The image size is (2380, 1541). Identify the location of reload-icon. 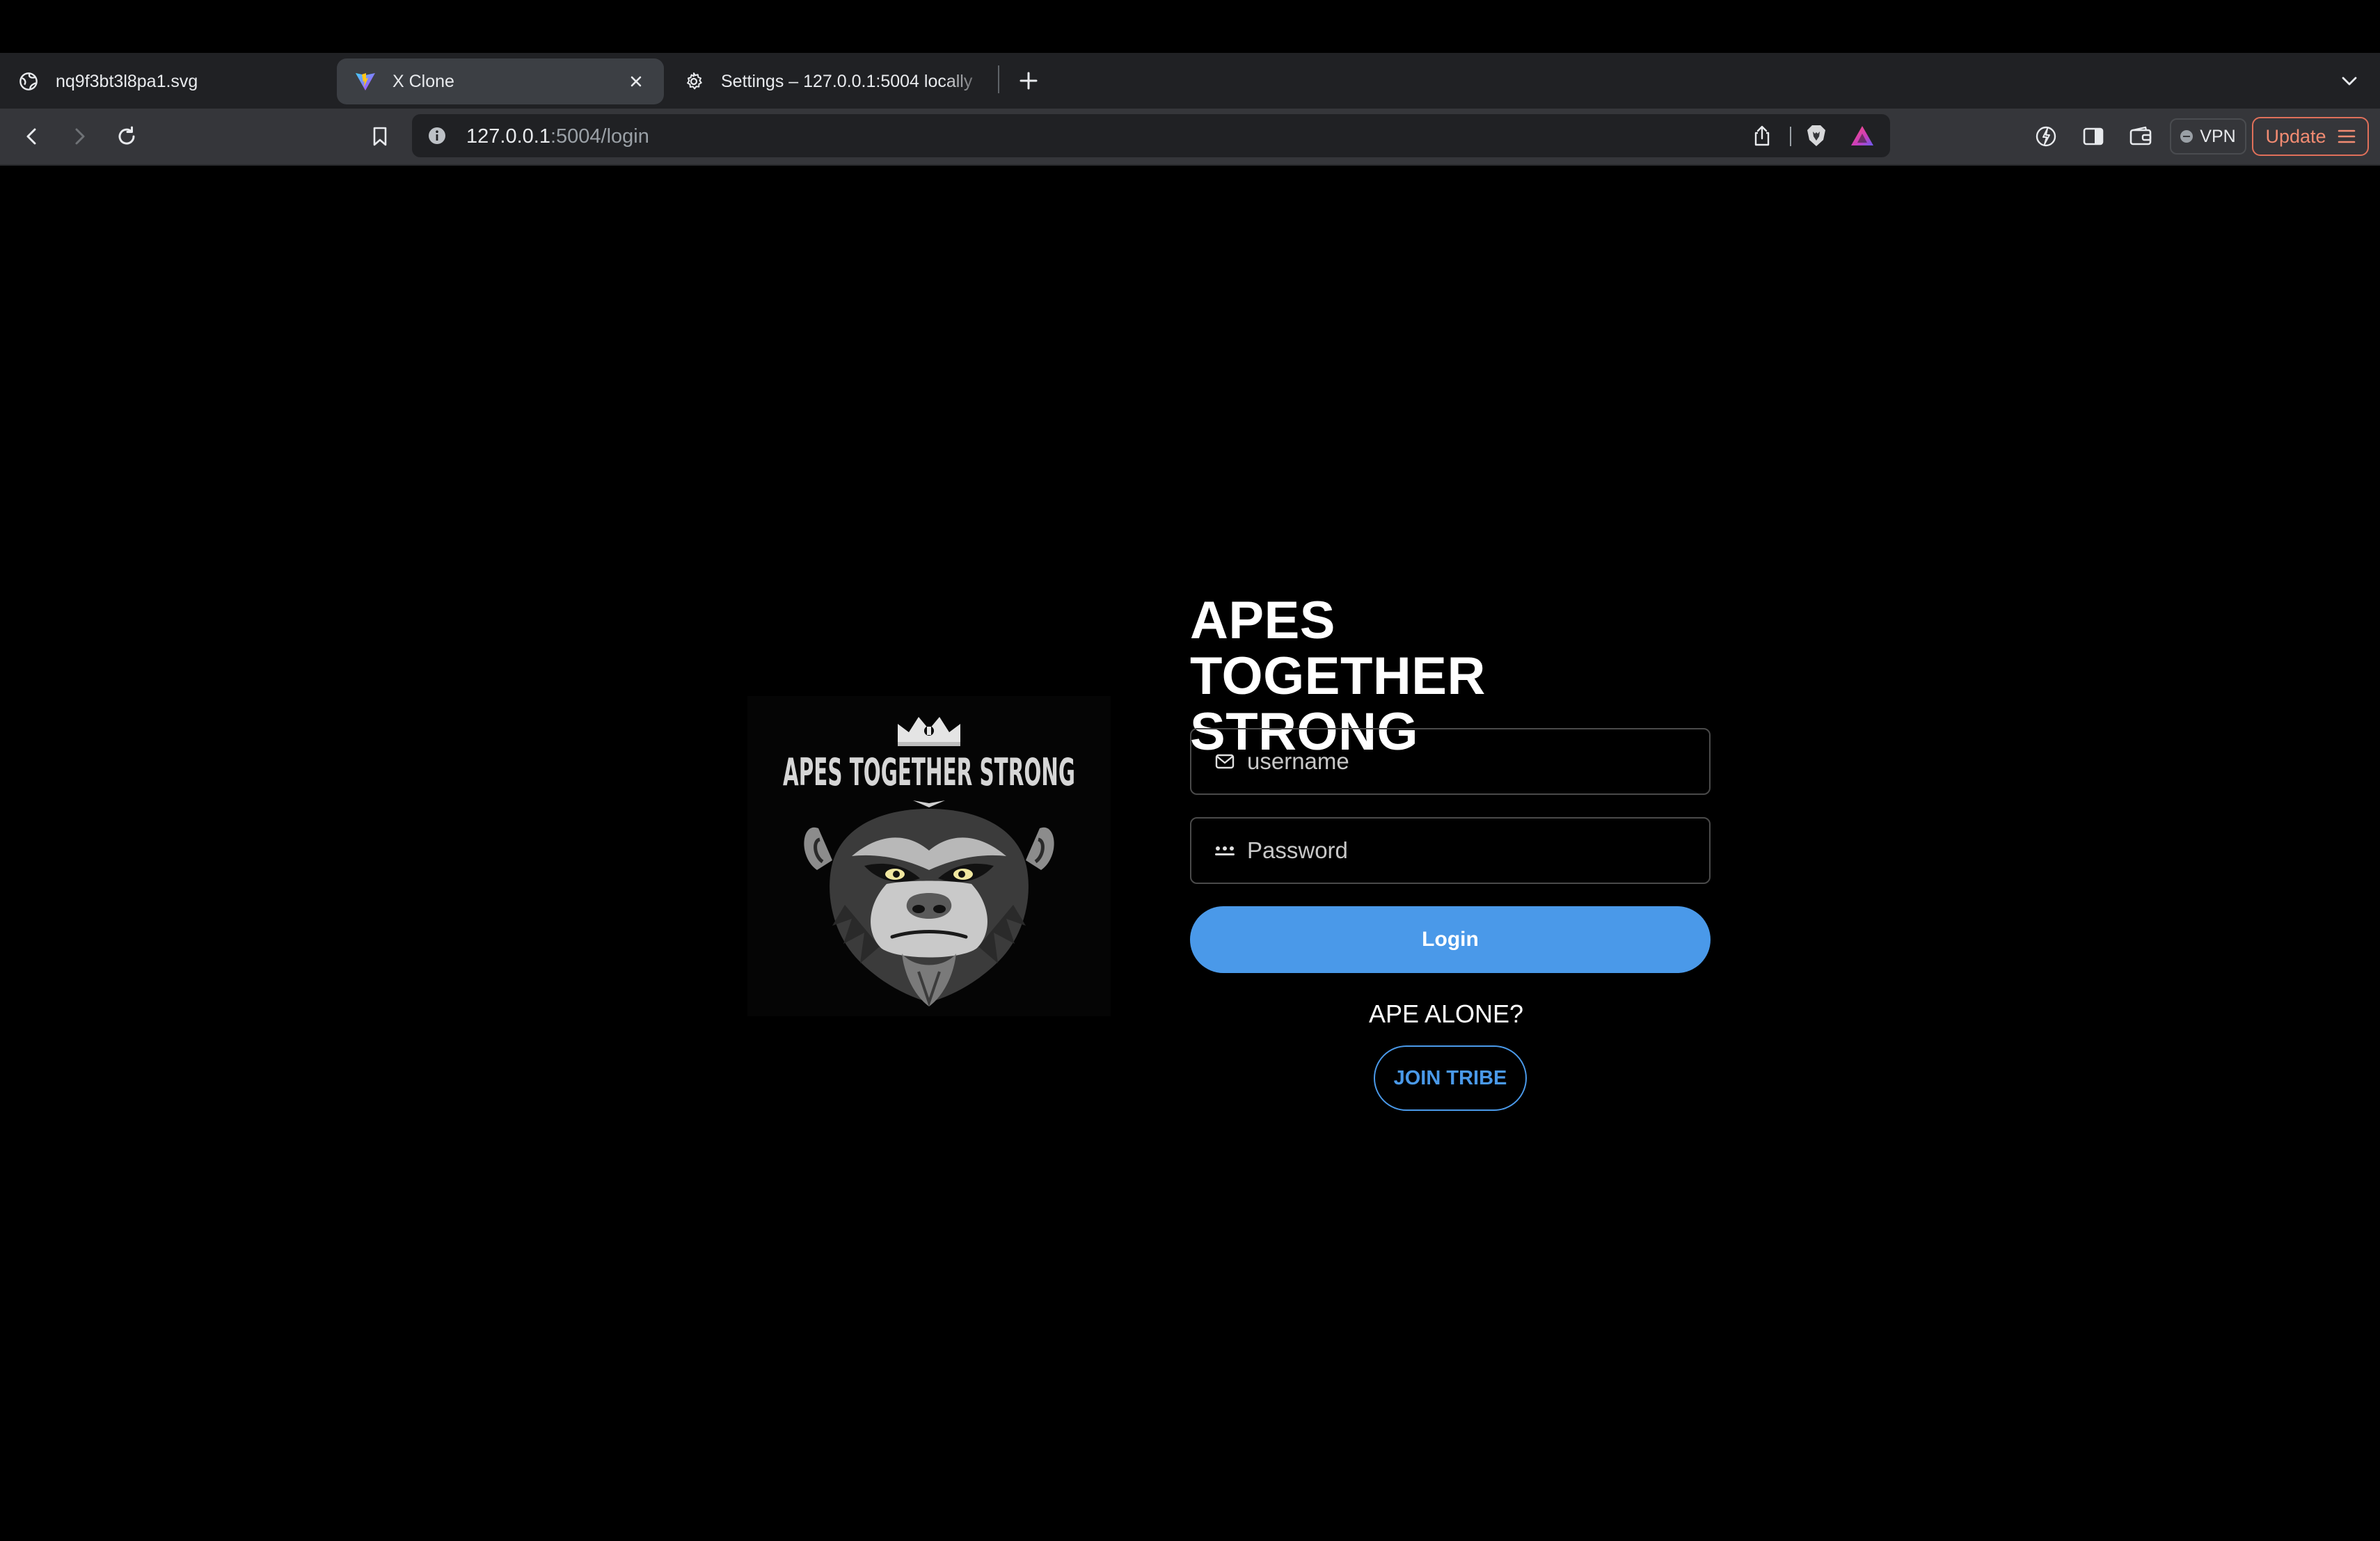
(126, 135).